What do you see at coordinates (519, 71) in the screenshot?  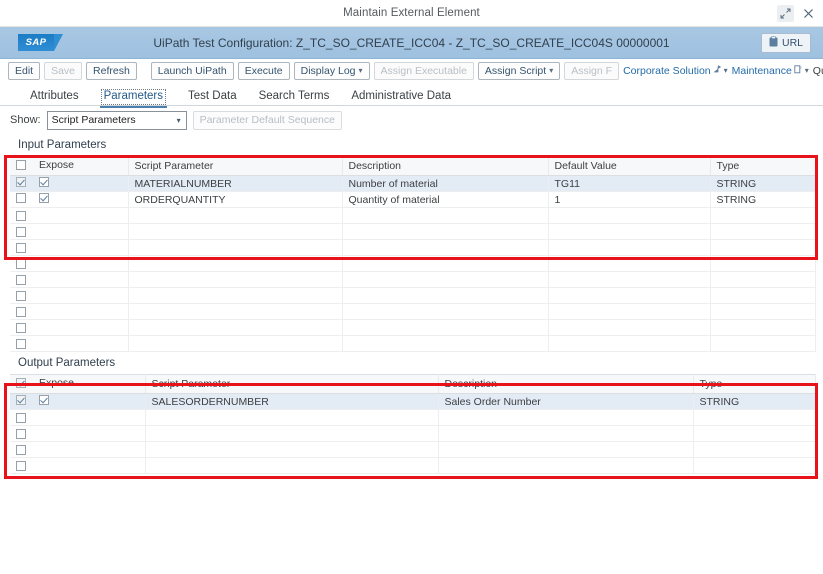 I see `assign-script-button: Assign Script ▾` at bounding box center [519, 71].